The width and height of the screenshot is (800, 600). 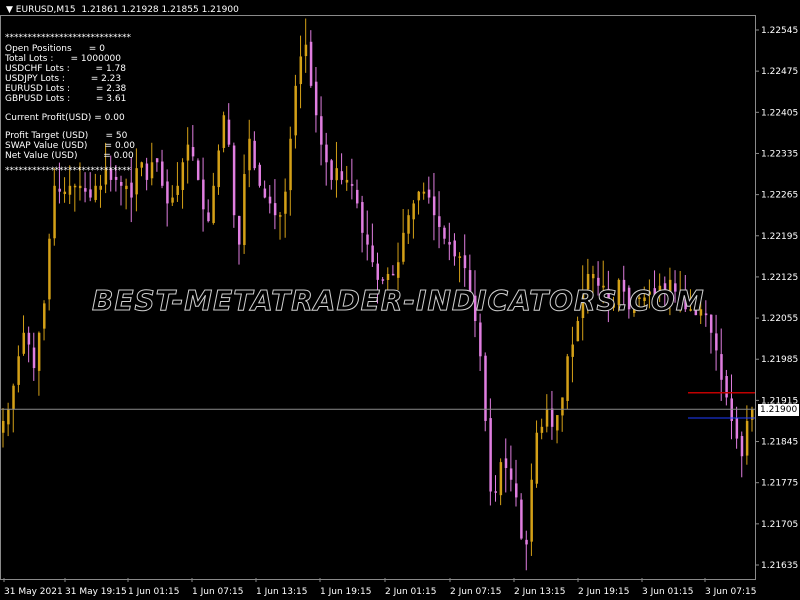 I want to click on y-tick-label: 1.21985, so click(x=779, y=360).